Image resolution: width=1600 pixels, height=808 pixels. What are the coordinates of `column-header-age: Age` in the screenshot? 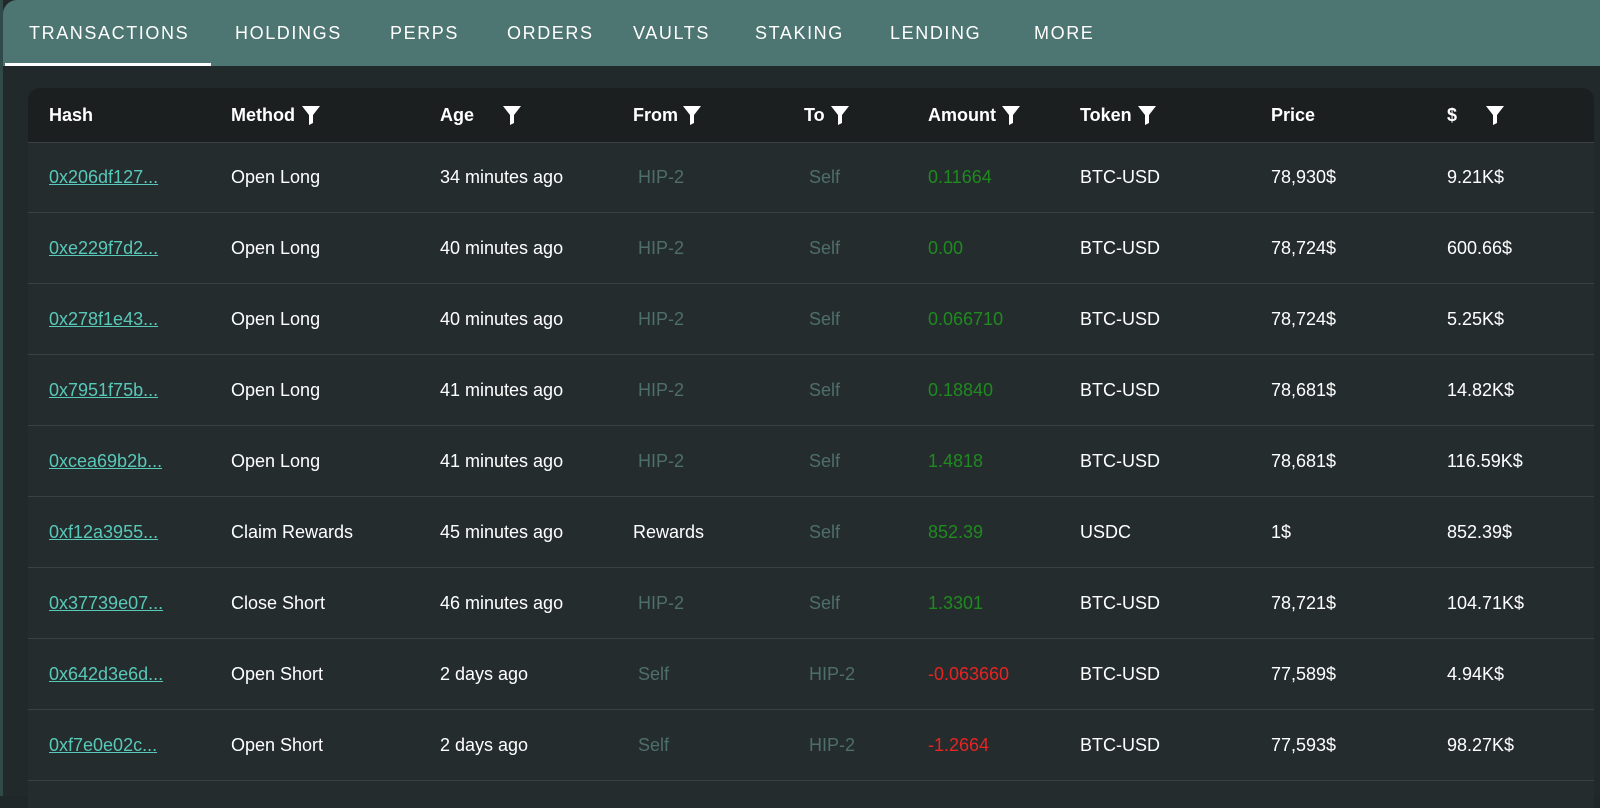 It's located at (457, 115).